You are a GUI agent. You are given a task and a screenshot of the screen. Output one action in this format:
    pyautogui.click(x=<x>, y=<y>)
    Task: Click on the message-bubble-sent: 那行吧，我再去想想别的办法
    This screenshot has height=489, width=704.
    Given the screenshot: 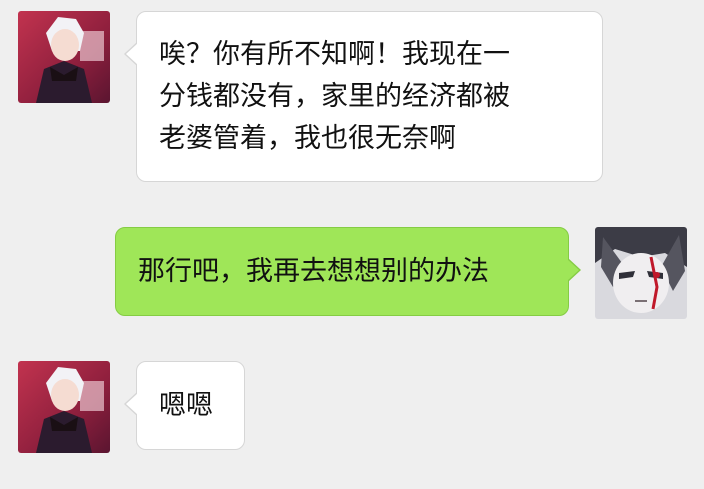 What is the action you would take?
    pyautogui.click(x=348, y=271)
    